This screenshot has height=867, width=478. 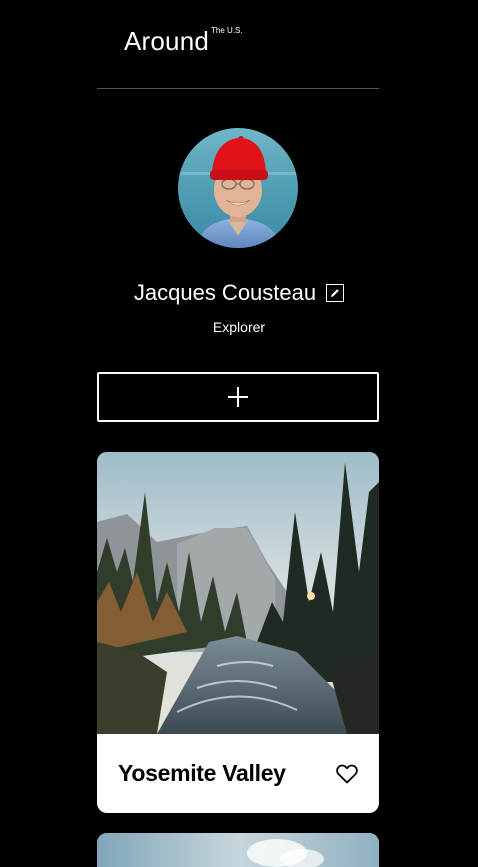 I want to click on card-image, so click(x=238, y=850).